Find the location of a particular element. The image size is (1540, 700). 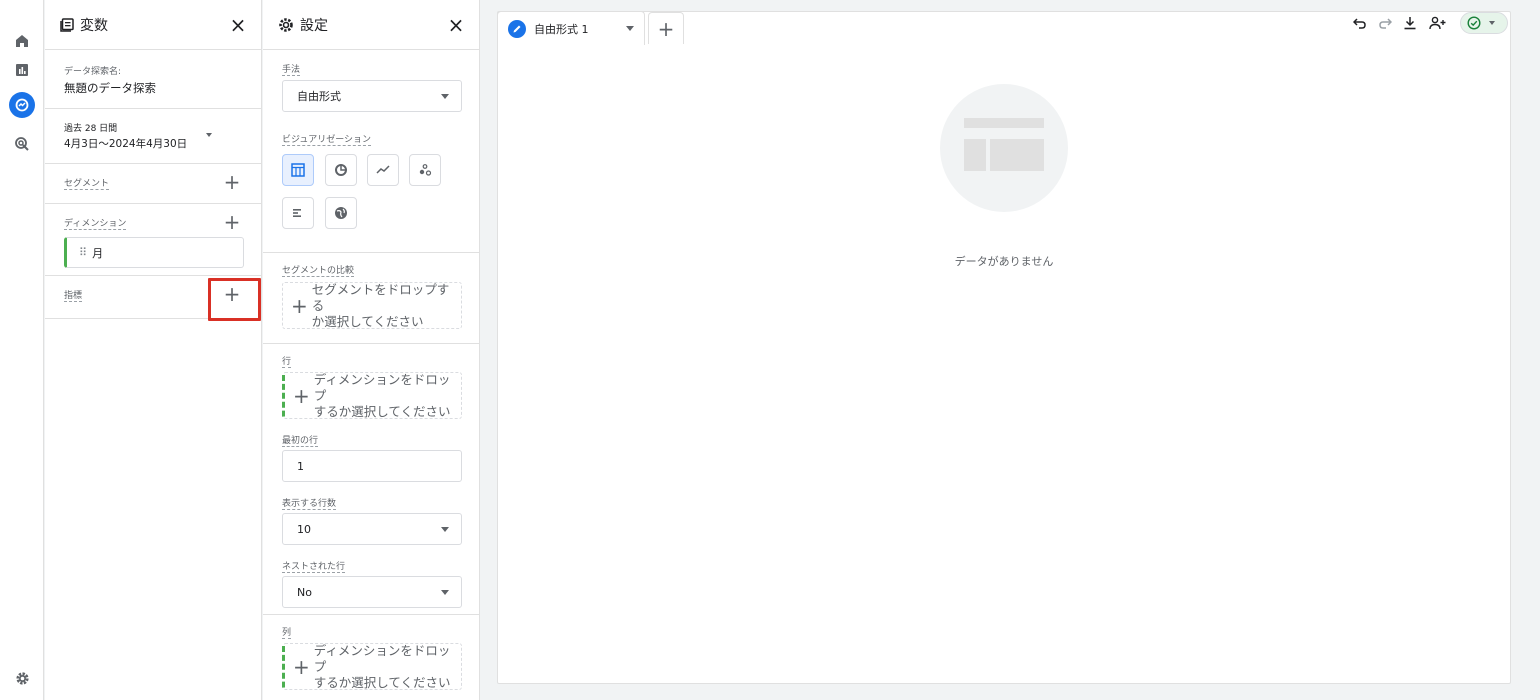

visualization-label: ビジュアリゼーション is located at coordinates (327, 140).